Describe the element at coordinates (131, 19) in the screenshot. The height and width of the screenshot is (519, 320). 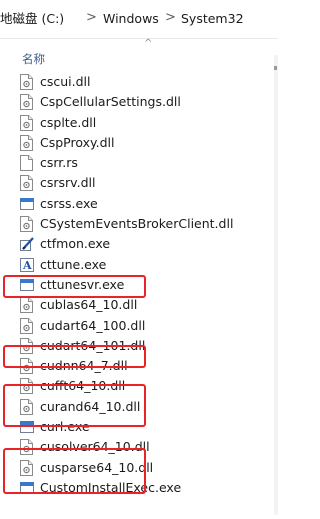
I see `breadcrumb-windows: Windows` at that location.